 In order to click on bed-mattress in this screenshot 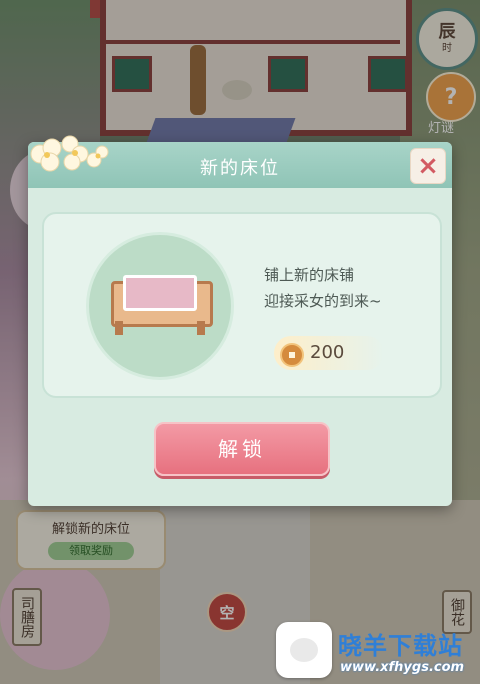, I will do `click(160, 293)`.